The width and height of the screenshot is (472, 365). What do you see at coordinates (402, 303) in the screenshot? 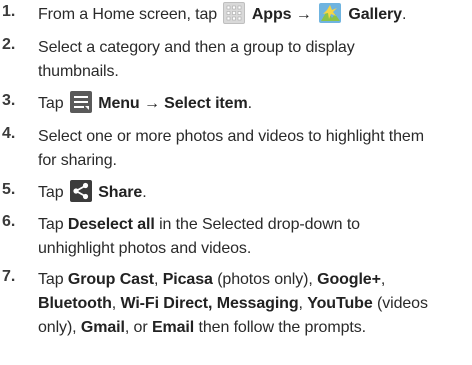
I see `step-text-segment: (videos` at bounding box center [402, 303].